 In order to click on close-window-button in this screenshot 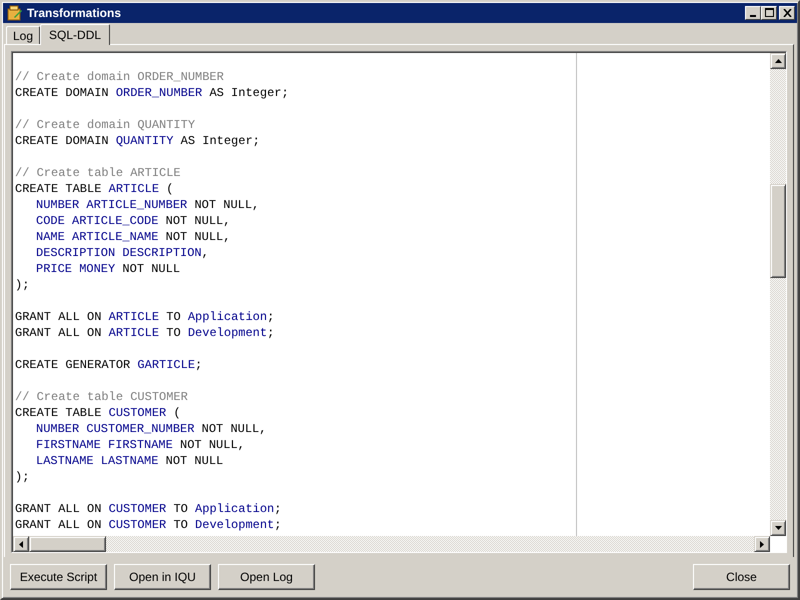, I will do `click(787, 13)`.